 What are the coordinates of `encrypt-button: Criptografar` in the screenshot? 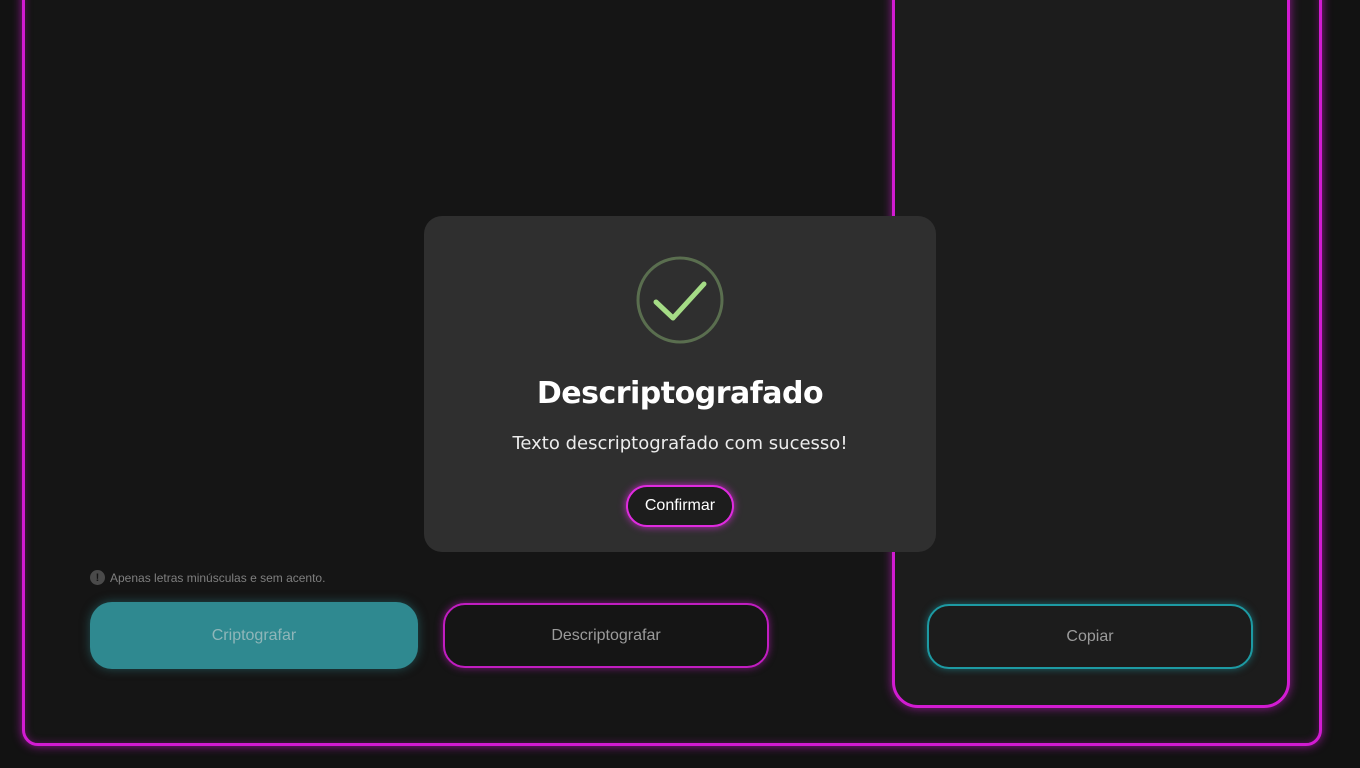 It's located at (254, 635).